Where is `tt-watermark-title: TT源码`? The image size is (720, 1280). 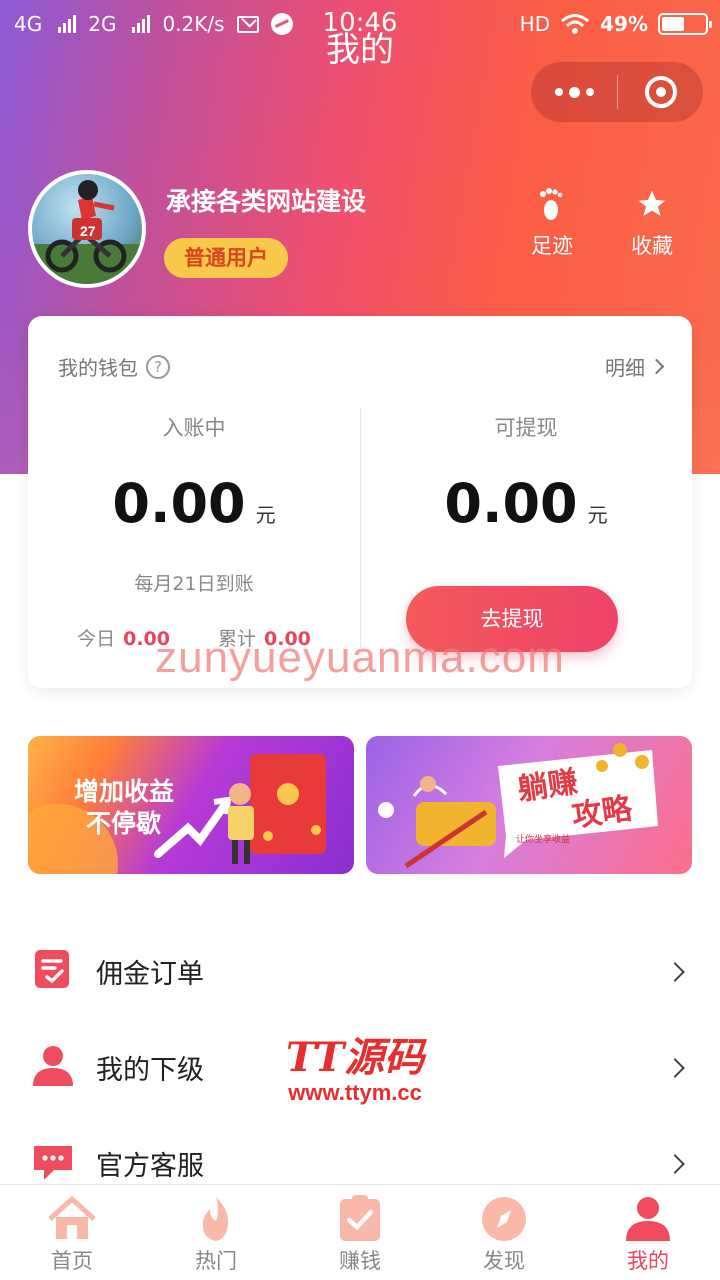 tt-watermark-title: TT源码 is located at coordinates (355, 1057).